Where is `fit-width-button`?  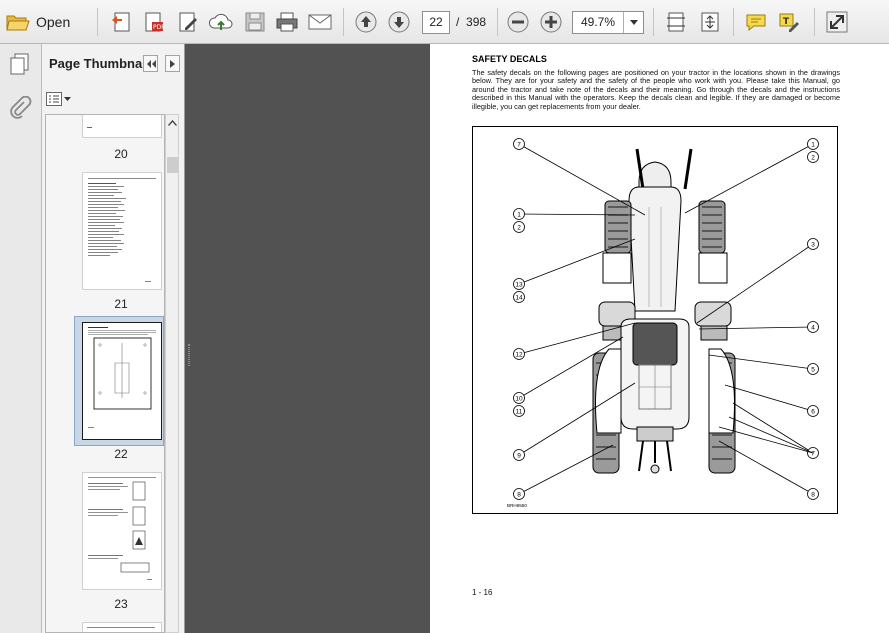
fit-width-button is located at coordinates (676, 22).